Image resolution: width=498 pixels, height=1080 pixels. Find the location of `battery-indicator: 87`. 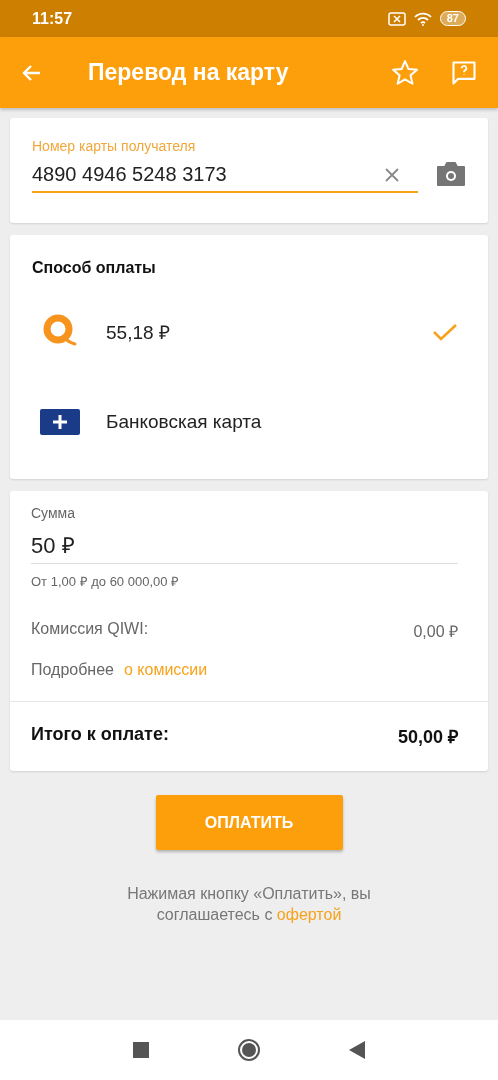

battery-indicator: 87 is located at coordinates (452, 18).